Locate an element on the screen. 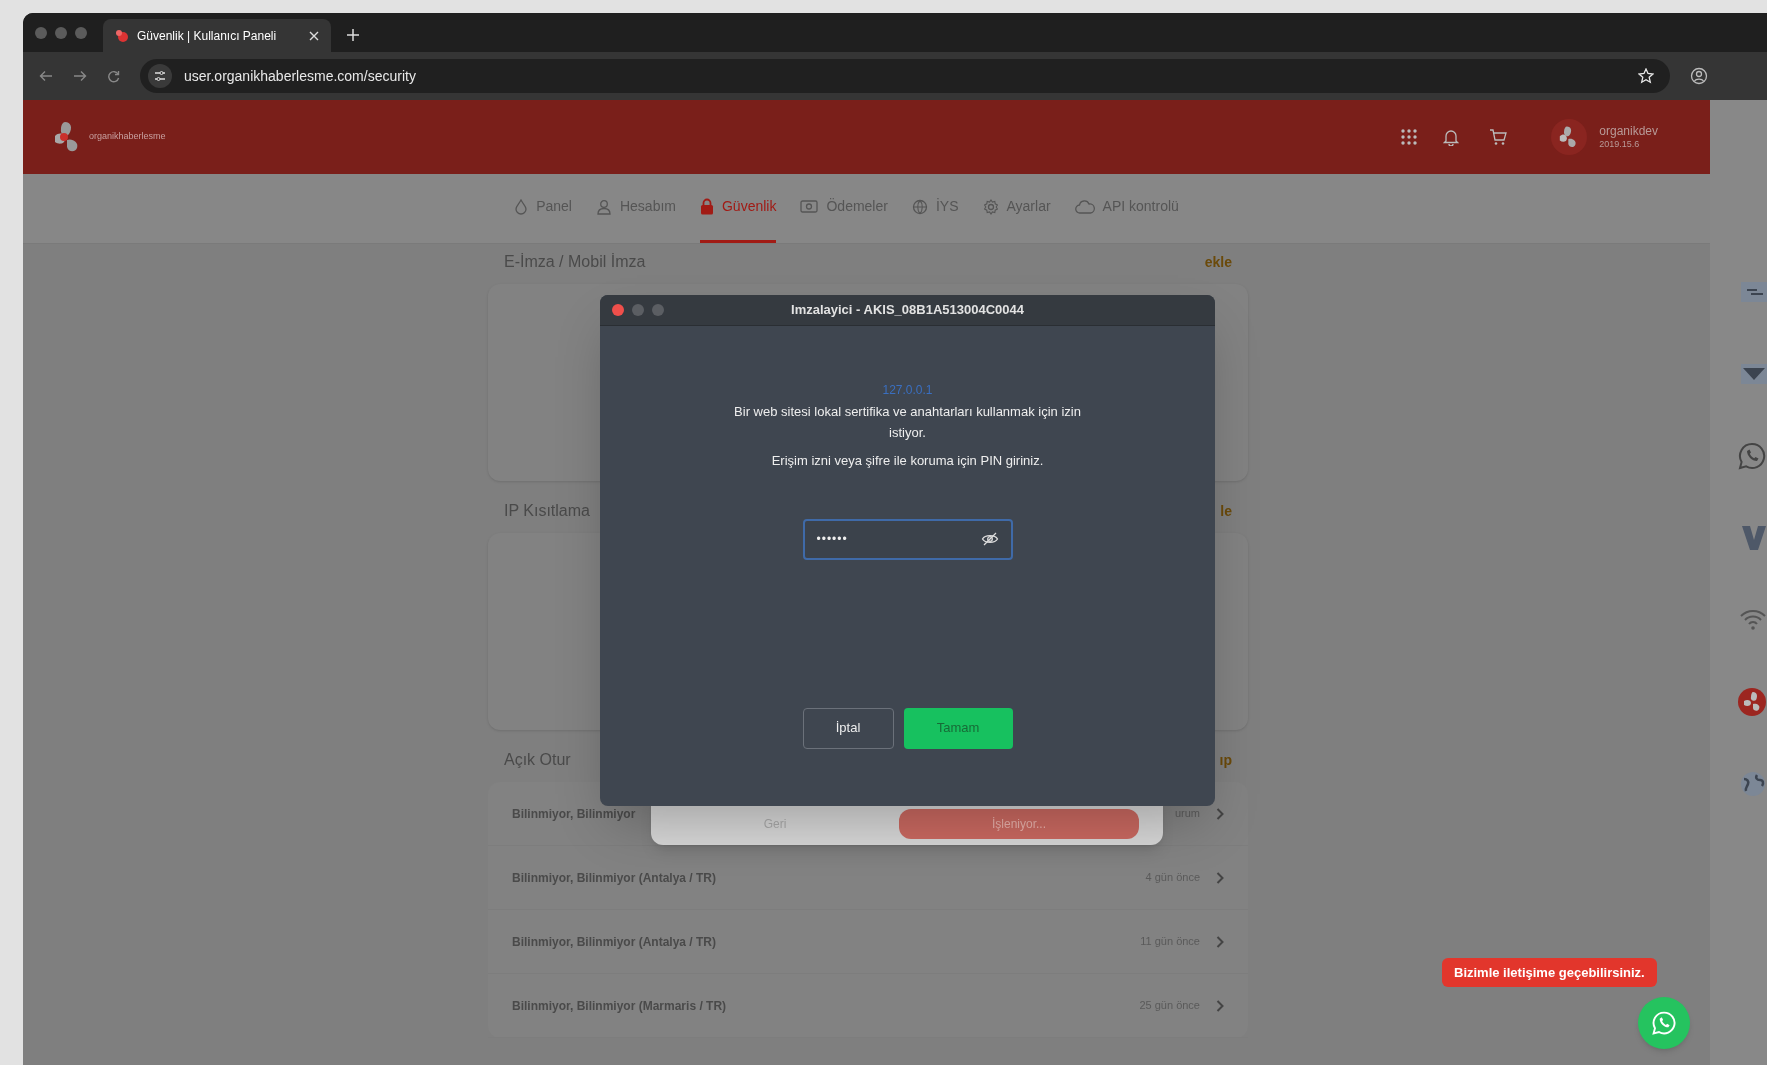 The height and width of the screenshot is (1065, 1767). lock-icon is located at coordinates (707, 206).